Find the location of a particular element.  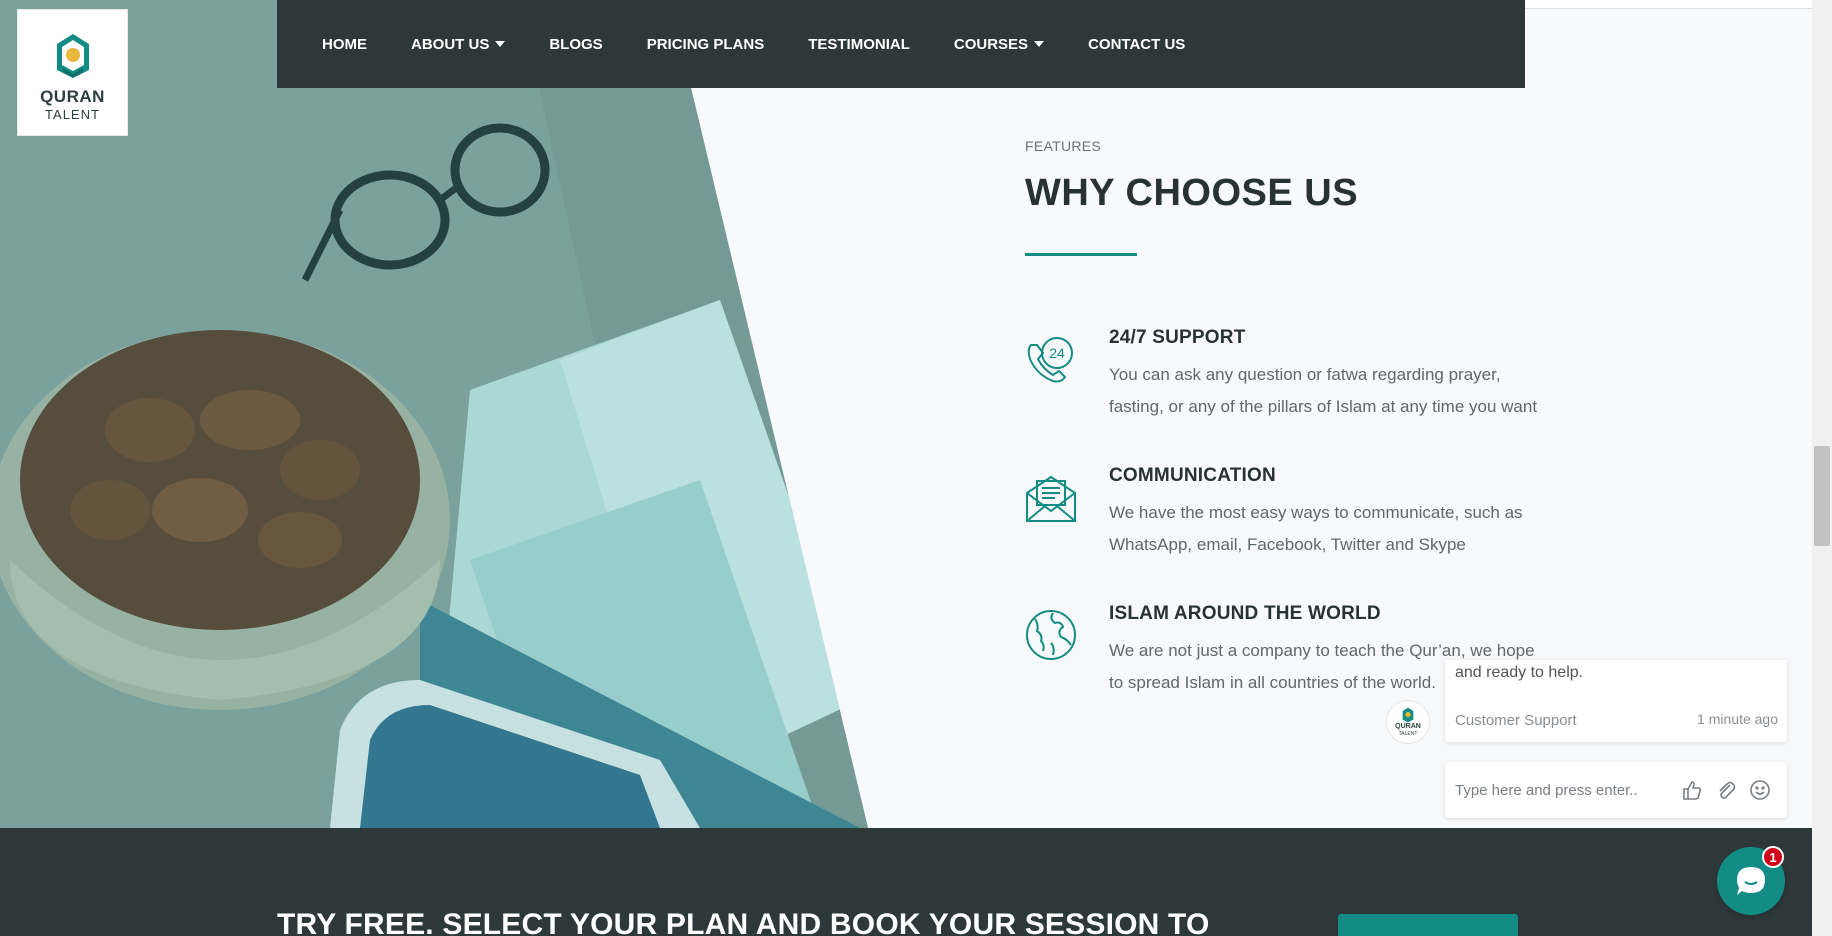

feature-title: 24/7 SUPPORT is located at coordinates (1177, 337).